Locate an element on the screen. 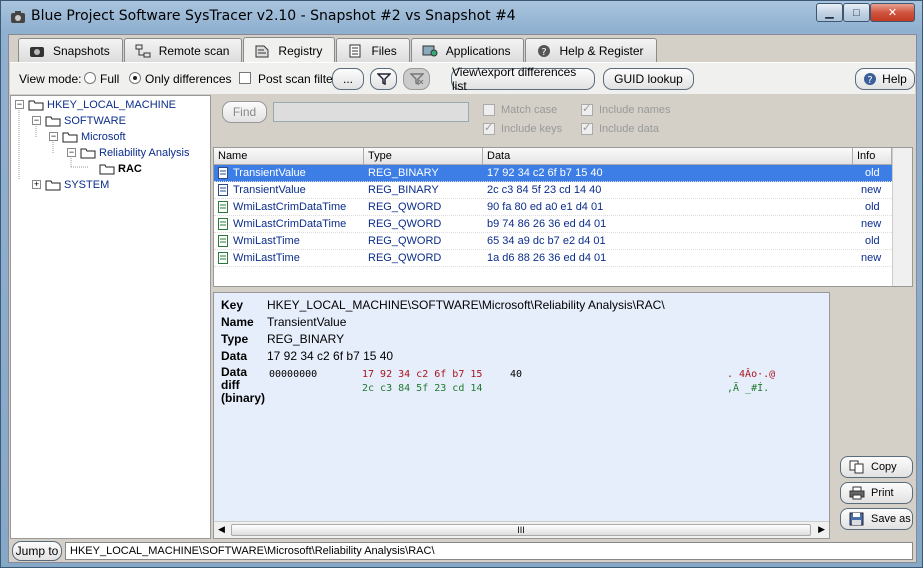 The width and height of the screenshot is (923, 568). only-differences-radio is located at coordinates (135, 78).